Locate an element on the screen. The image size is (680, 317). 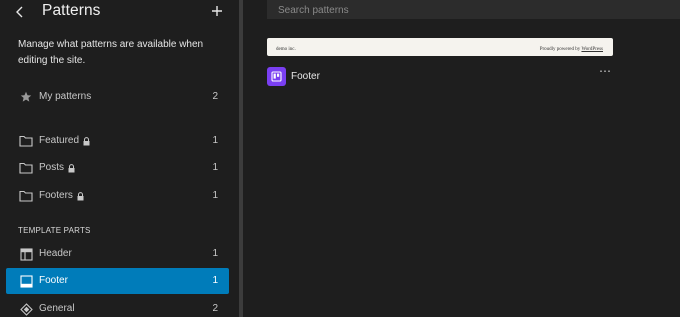
preview-site-name: demo inc. is located at coordinates (286, 49).